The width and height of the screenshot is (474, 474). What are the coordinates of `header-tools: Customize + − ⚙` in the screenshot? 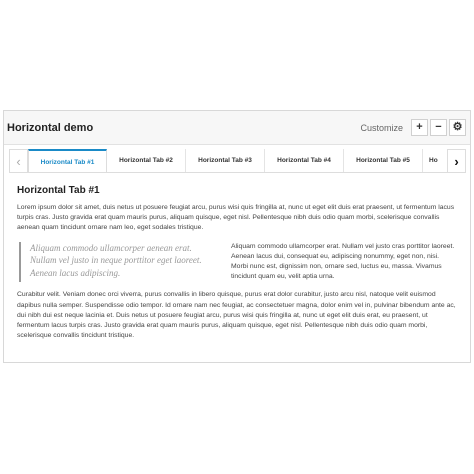 It's located at (413, 127).